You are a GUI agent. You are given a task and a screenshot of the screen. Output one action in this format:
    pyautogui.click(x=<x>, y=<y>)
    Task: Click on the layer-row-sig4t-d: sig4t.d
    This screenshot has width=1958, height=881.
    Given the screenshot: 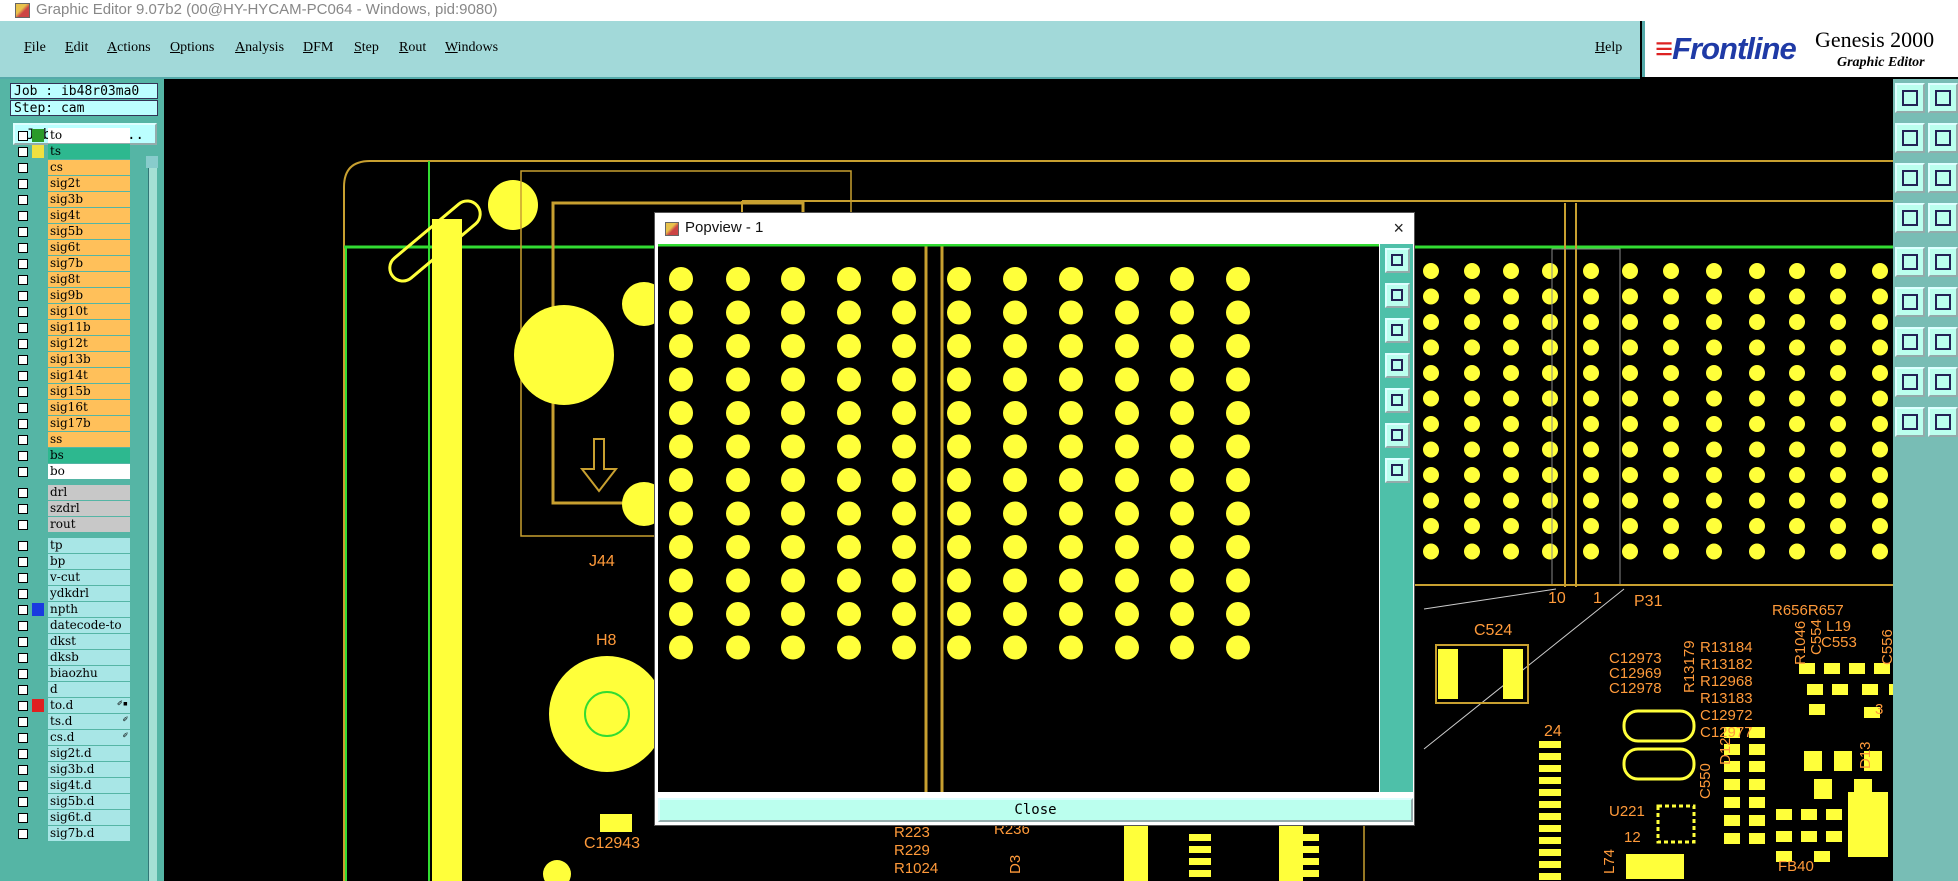 What is the action you would take?
    pyautogui.click(x=72, y=785)
    